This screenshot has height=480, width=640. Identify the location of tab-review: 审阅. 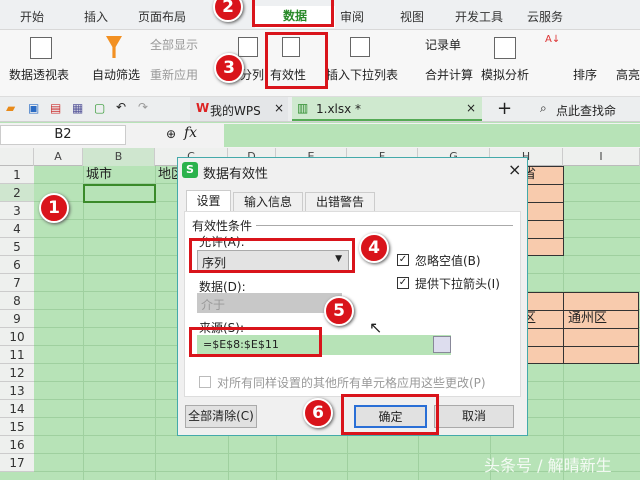
(352, 16).